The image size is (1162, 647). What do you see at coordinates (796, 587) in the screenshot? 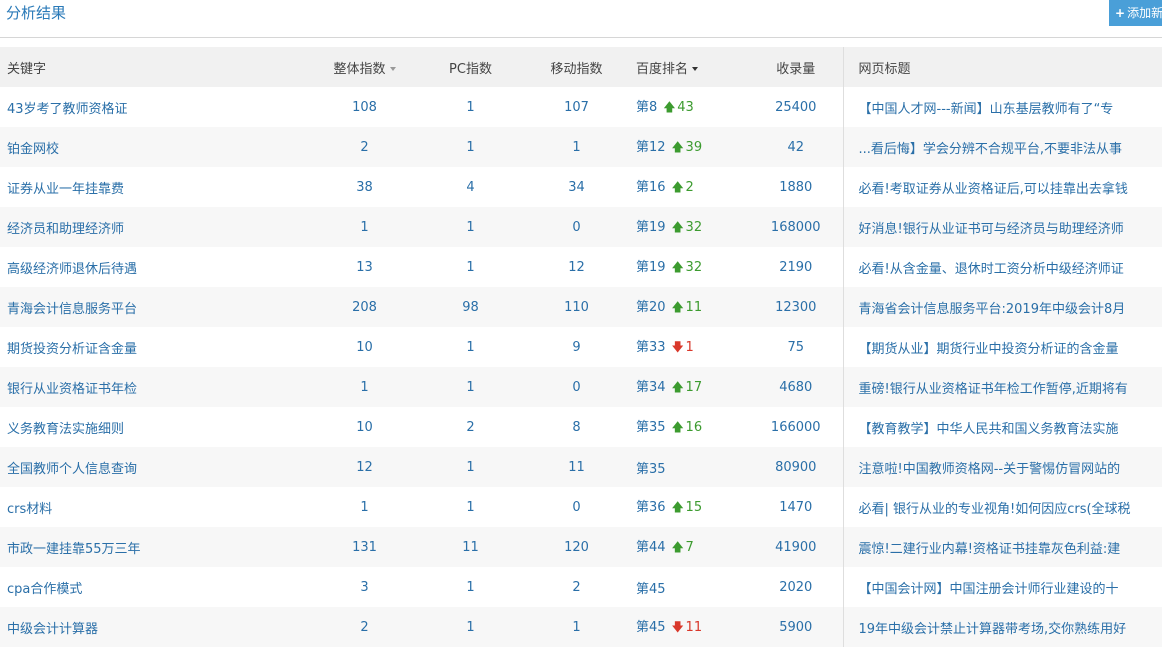
I see `indexed-count-cell: 2020` at bounding box center [796, 587].